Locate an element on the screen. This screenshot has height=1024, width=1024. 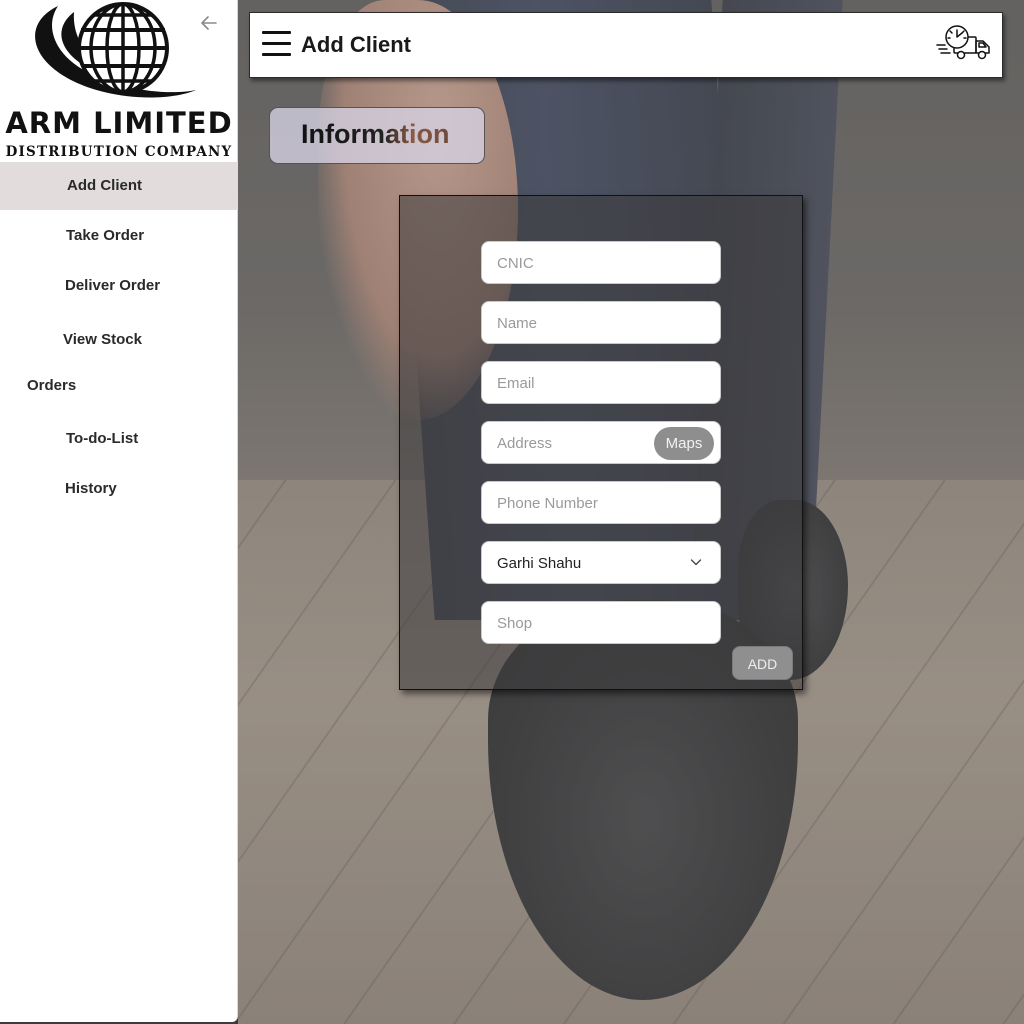
sidebar-item-history: History is located at coordinates (119, 489).